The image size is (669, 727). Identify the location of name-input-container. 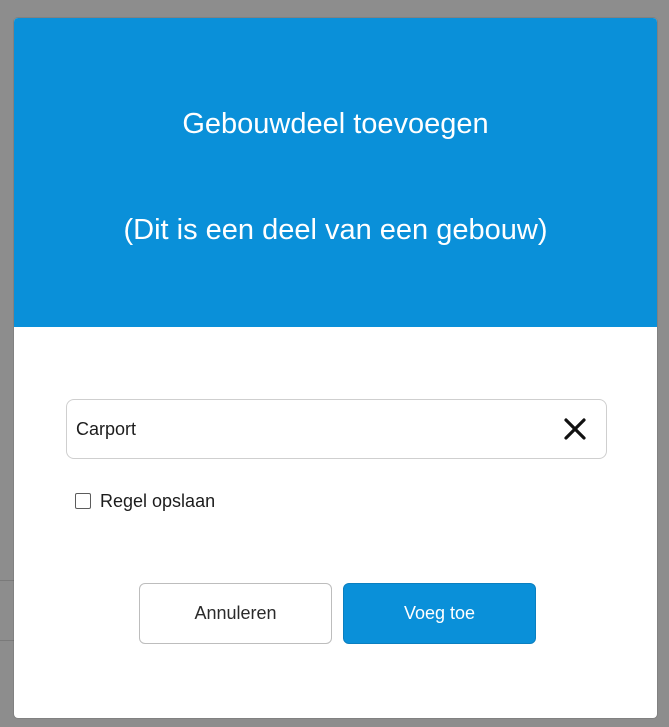
(336, 429).